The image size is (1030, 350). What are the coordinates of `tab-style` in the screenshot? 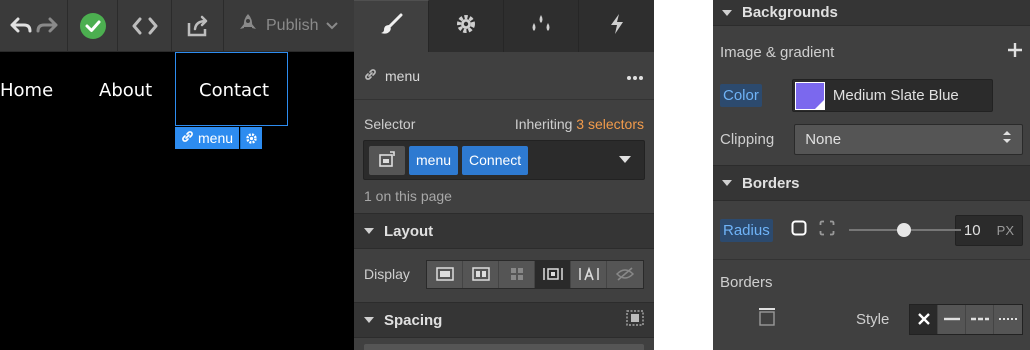 It's located at (391, 26).